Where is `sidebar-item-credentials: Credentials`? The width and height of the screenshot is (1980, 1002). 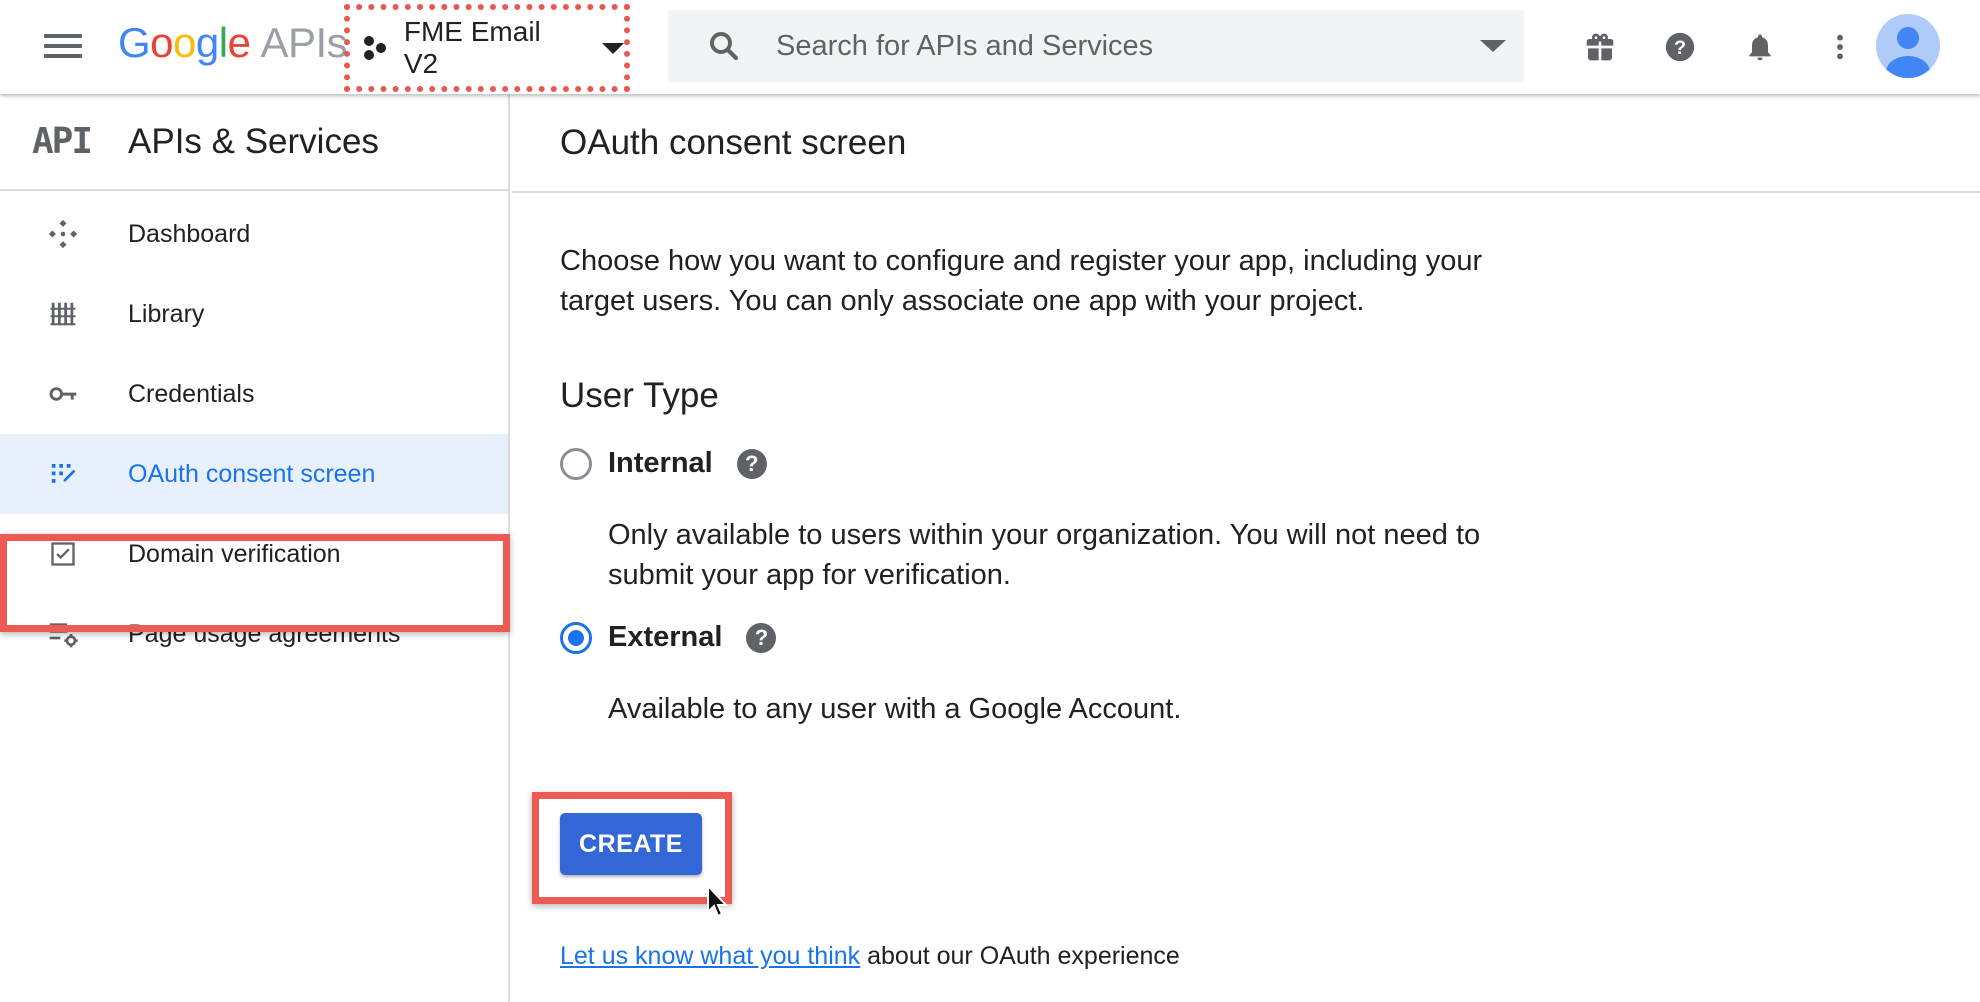 sidebar-item-credentials: Credentials is located at coordinates (254, 394).